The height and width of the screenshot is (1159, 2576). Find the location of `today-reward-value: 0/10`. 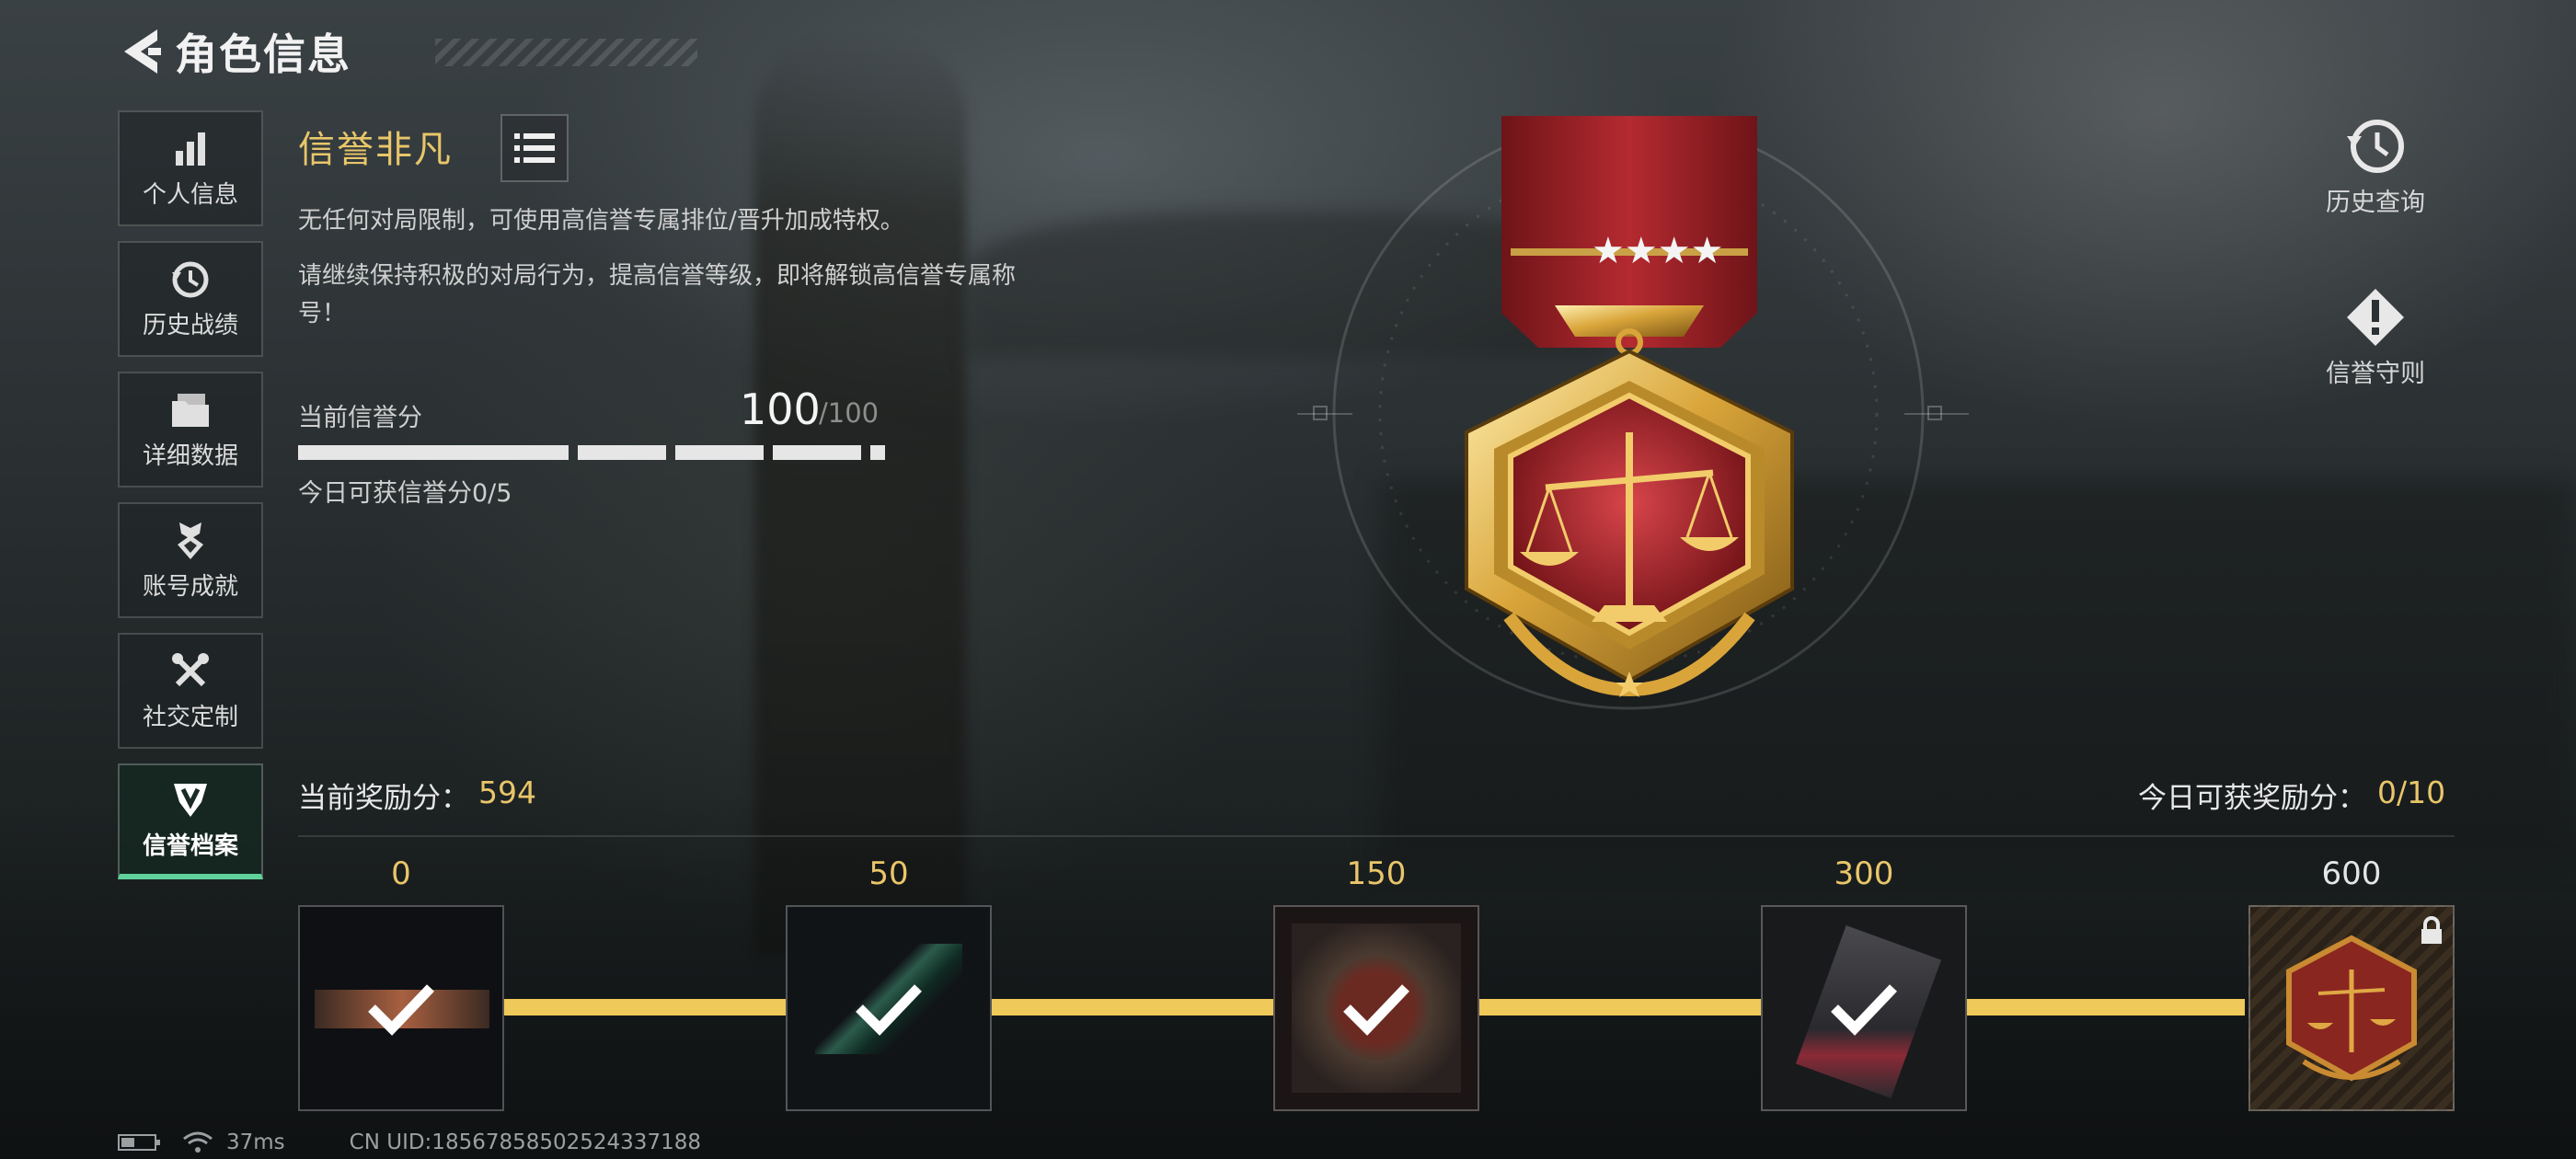

today-reward-value: 0/10 is located at coordinates (2411, 792).